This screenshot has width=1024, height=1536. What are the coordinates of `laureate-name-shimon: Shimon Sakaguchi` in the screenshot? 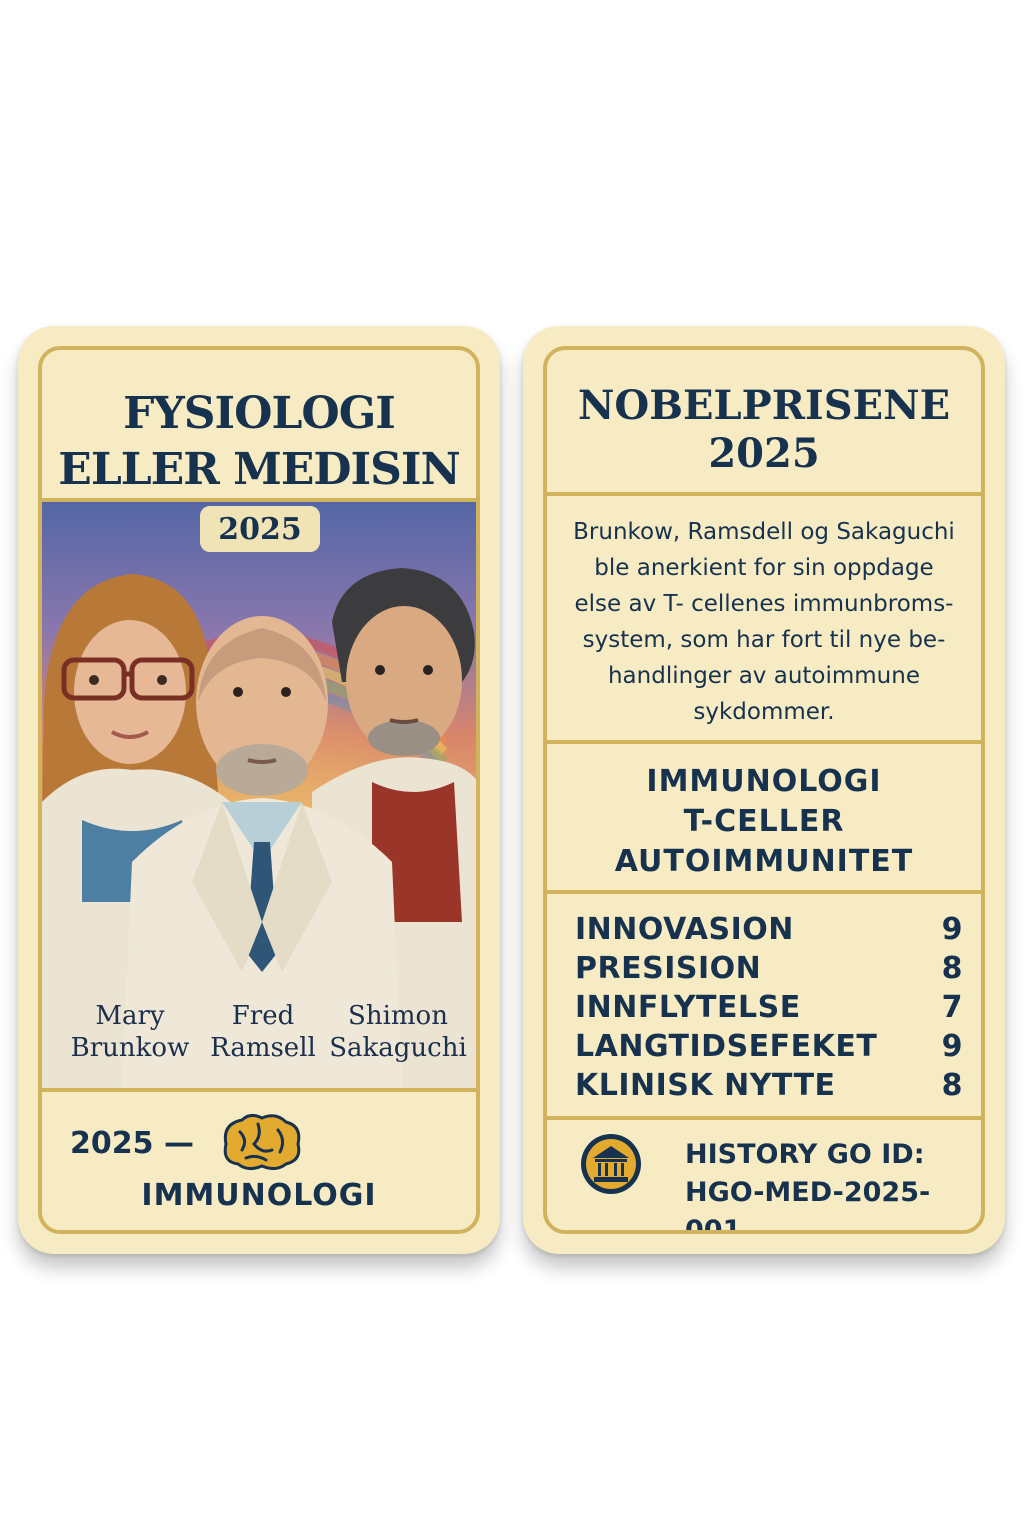 It's located at (398, 1032).